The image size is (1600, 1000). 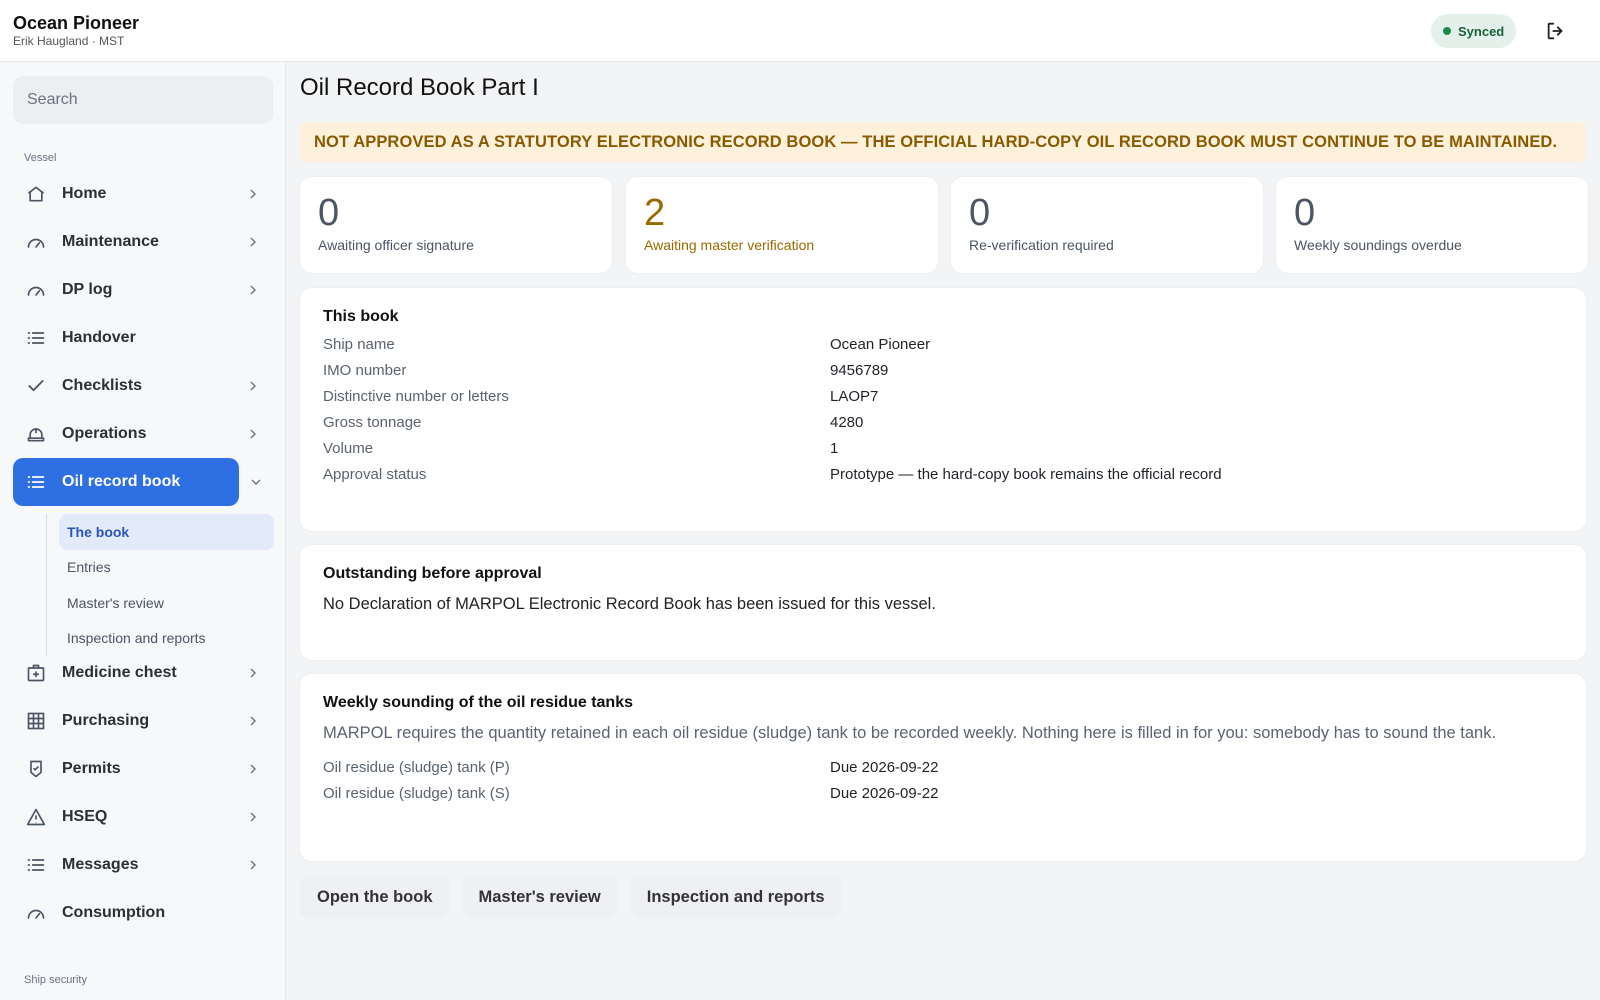 I want to click on home-icon, so click(x=36, y=194).